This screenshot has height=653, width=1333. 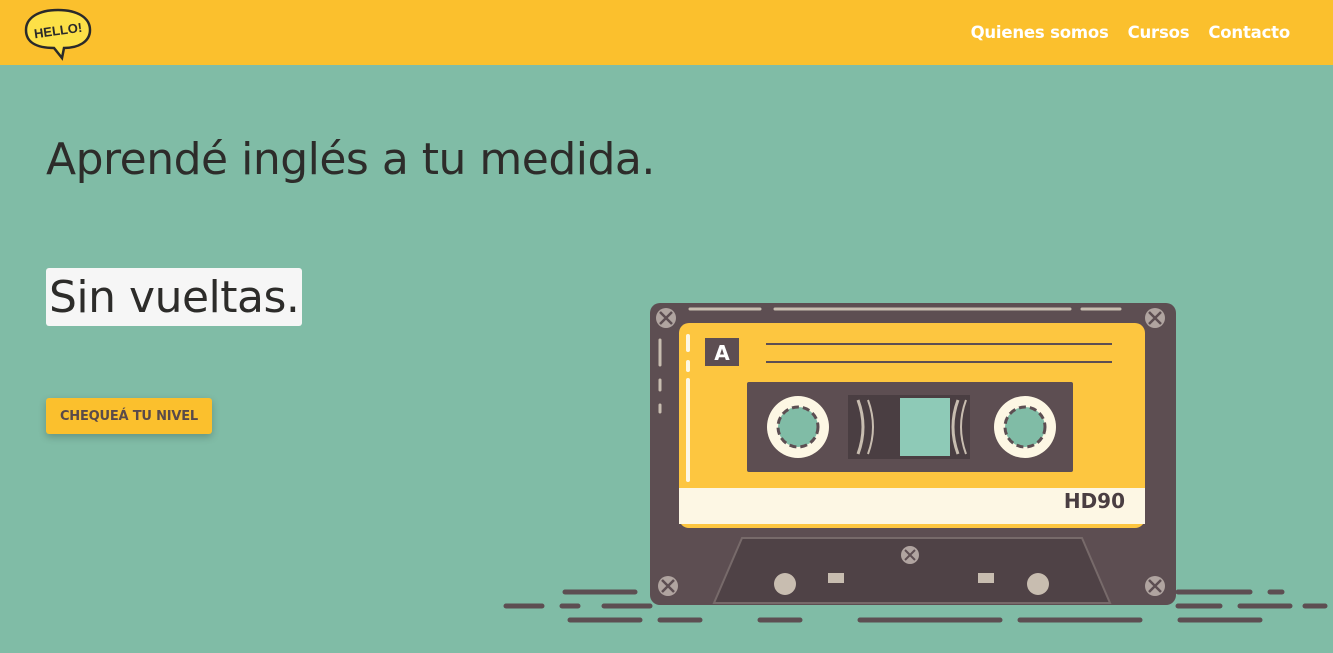 I want to click on nav-links: Quienes somos Cursos Contacto, so click(x=1121, y=32).